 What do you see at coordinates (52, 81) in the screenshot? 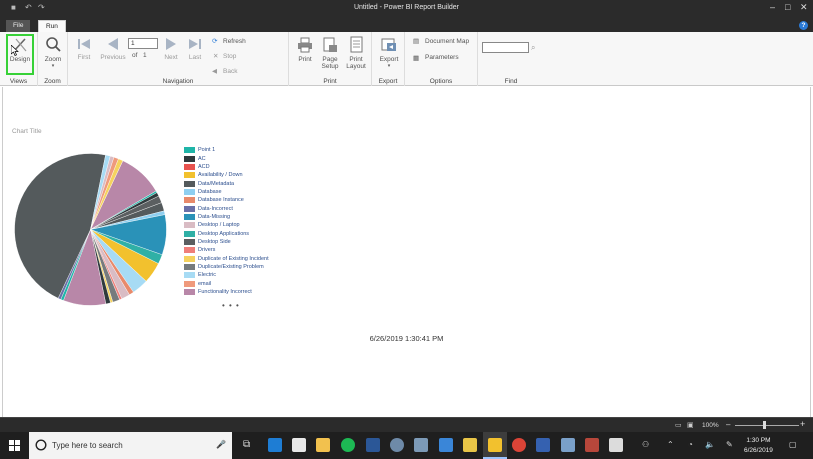
I see `group-zoom-label: Zoom` at bounding box center [52, 81].